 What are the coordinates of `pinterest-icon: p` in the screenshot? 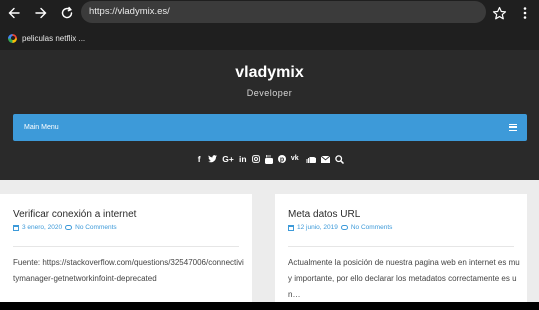 It's located at (281, 159).